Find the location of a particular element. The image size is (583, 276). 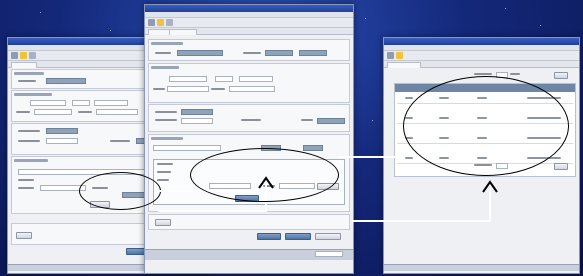

center-run-button is located at coordinates (269, 236).